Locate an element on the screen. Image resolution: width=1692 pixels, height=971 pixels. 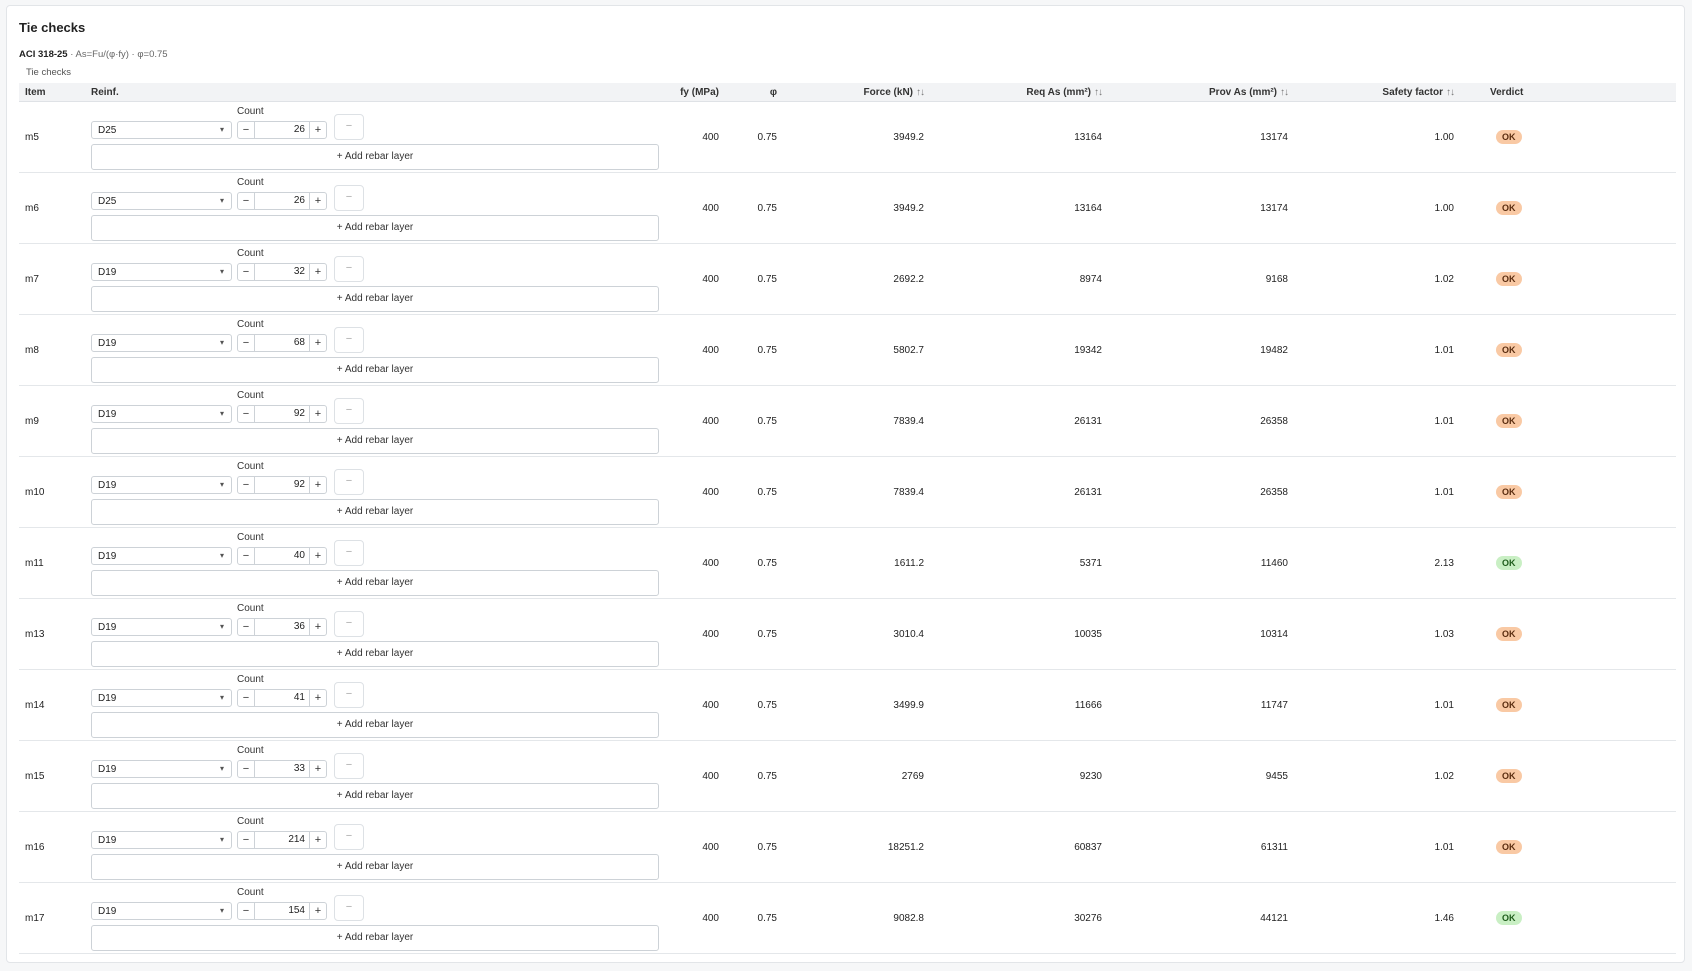
count-input: 214 is located at coordinates (282, 840).